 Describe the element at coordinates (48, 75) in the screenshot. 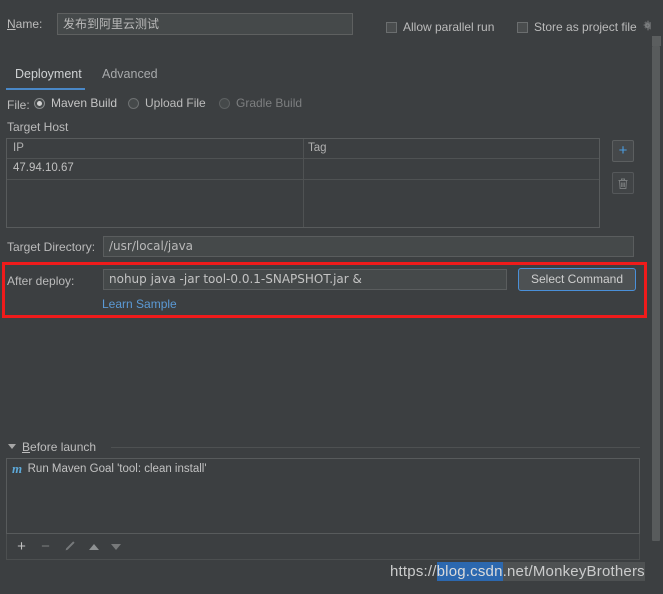

I see `tab-deployment: Deployment` at that location.